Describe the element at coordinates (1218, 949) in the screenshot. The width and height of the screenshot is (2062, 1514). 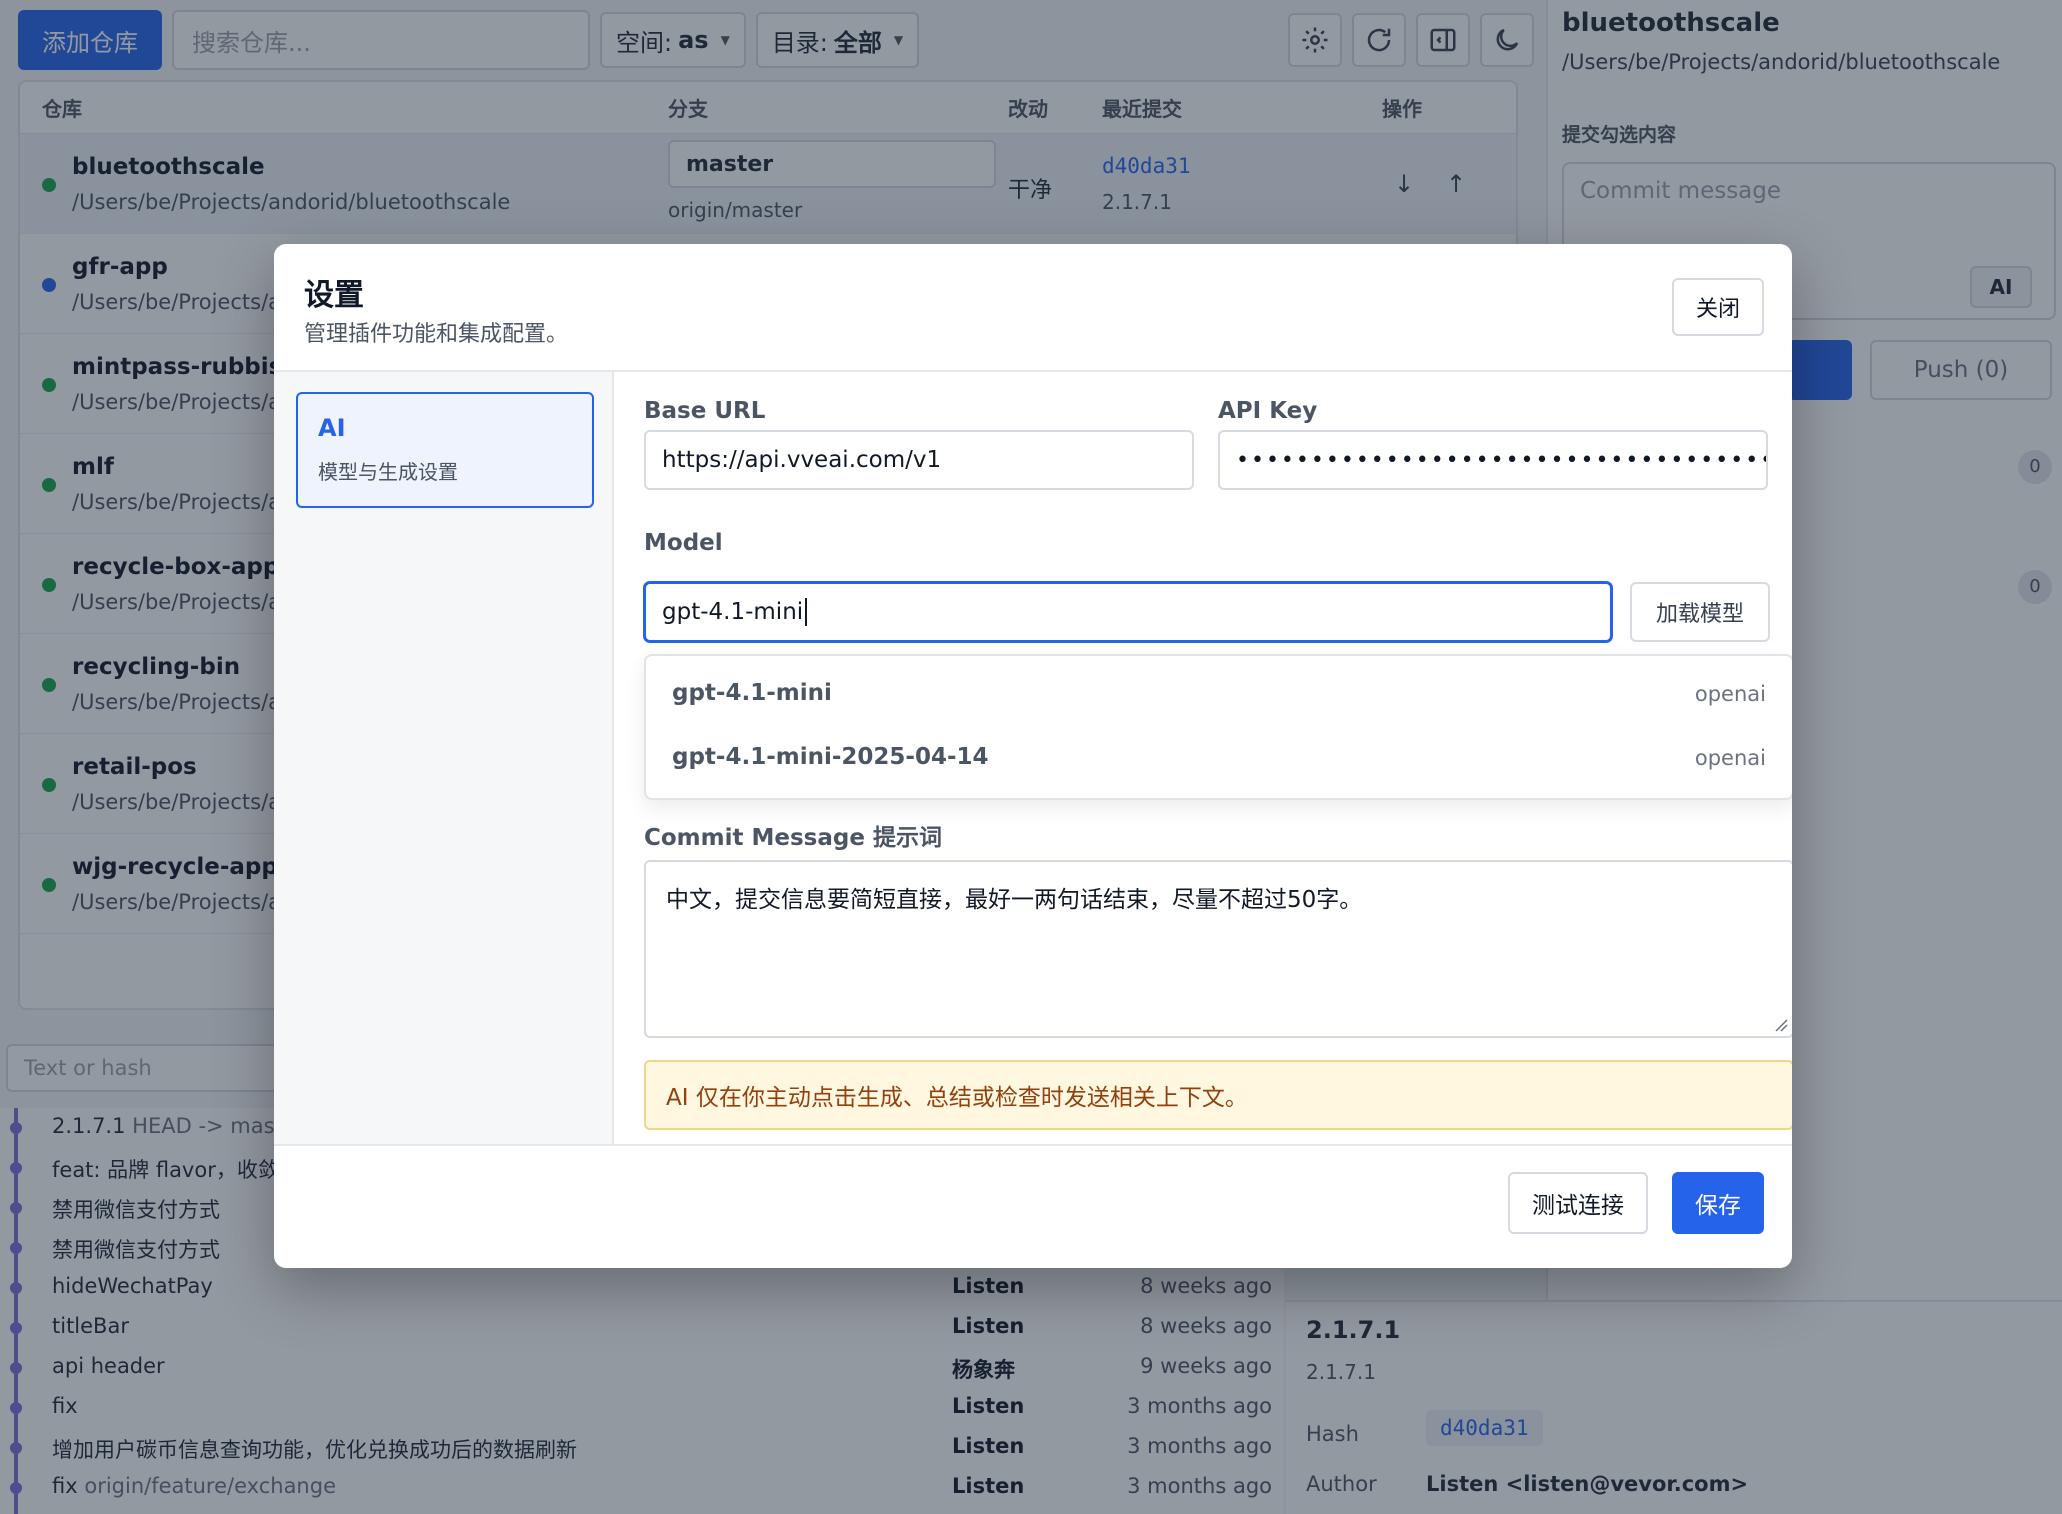
I see `prompt-textarea: 中文，提交信息要简短直接，最好一两句话结束，尽量不超过50字。` at that location.